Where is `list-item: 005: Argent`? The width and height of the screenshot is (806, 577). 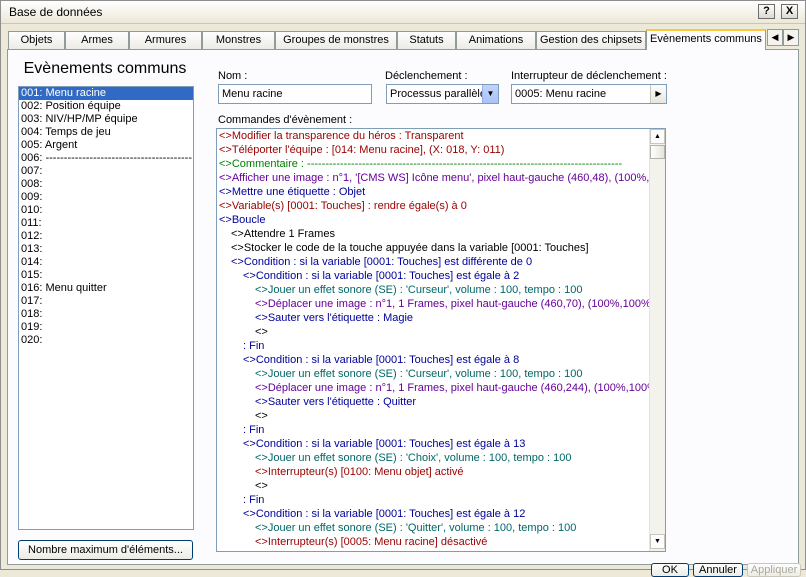 list-item: 005: Argent is located at coordinates (106, 145).